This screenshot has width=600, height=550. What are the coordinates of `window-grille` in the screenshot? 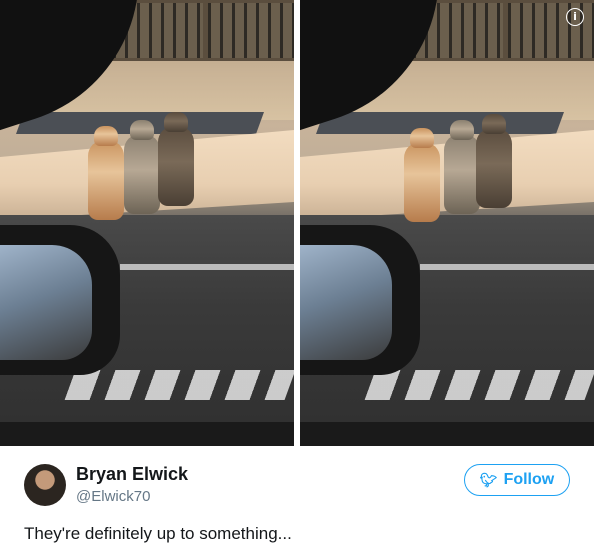 It's located at (249, 30).